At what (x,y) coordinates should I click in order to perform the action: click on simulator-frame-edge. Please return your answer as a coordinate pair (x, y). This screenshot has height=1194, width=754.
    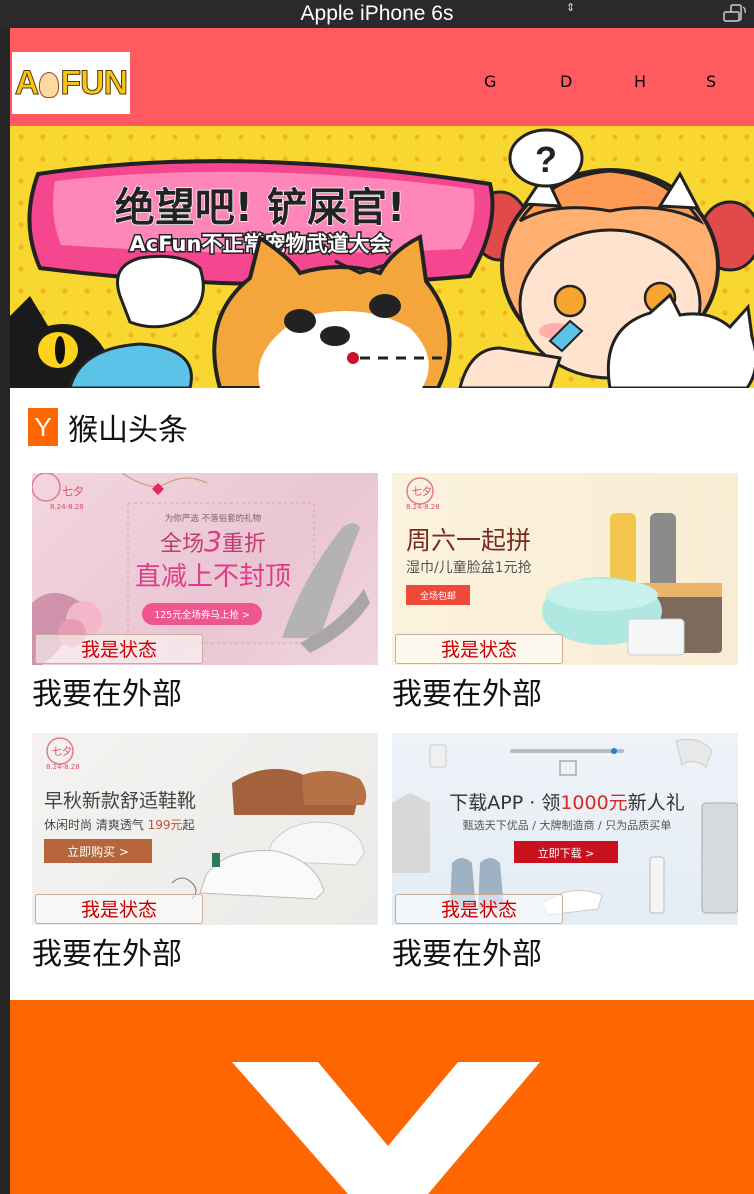
    Looking at the image, I should click on (5, 611).